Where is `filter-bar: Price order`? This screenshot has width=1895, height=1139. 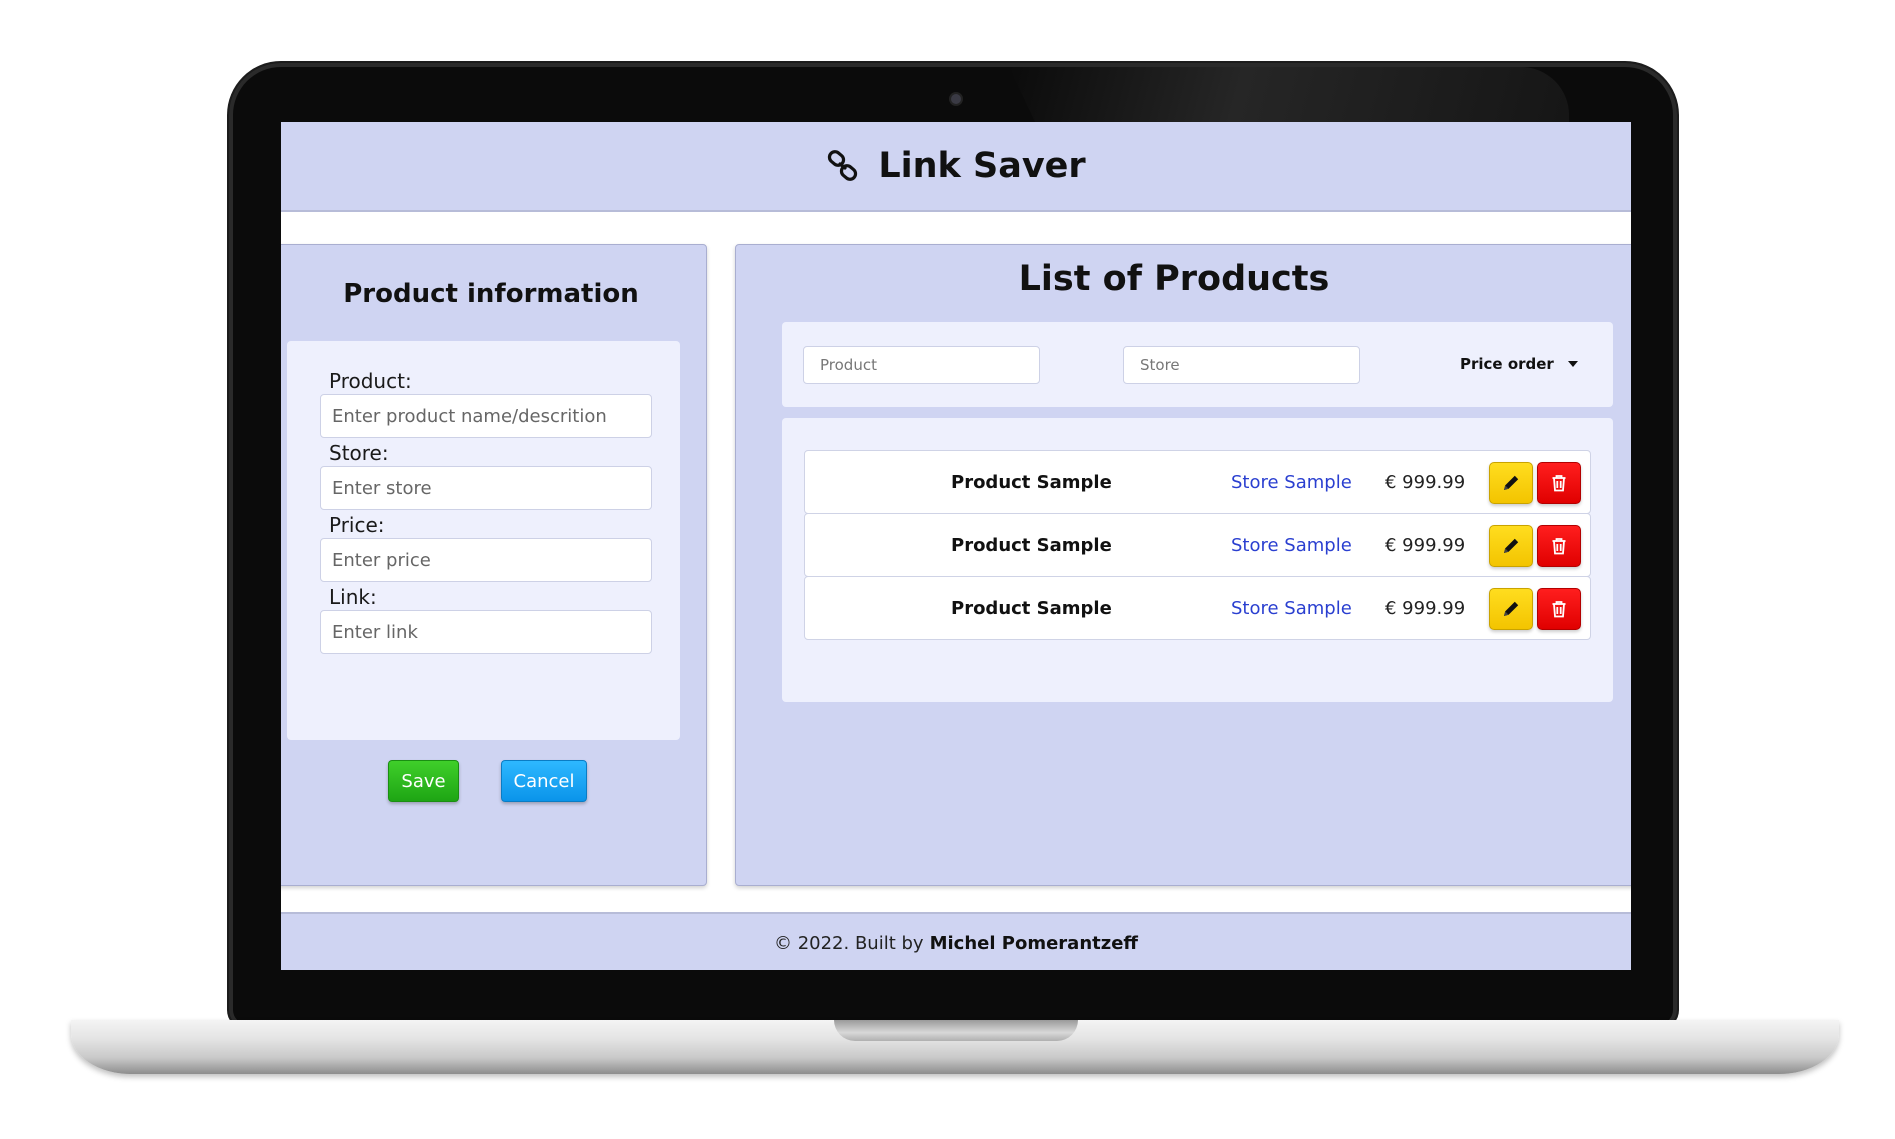
filter-bar: Price order is located at coordinates (1197, 364).